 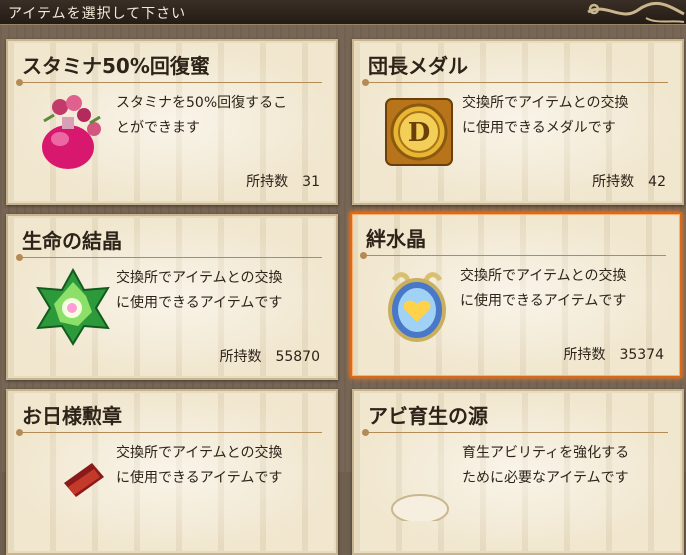 I want to click on item-card-sun-medal: お日様勲章 交換所でアイテムとの交換 に使用できるアイテムです, so click(x=172, y=472).